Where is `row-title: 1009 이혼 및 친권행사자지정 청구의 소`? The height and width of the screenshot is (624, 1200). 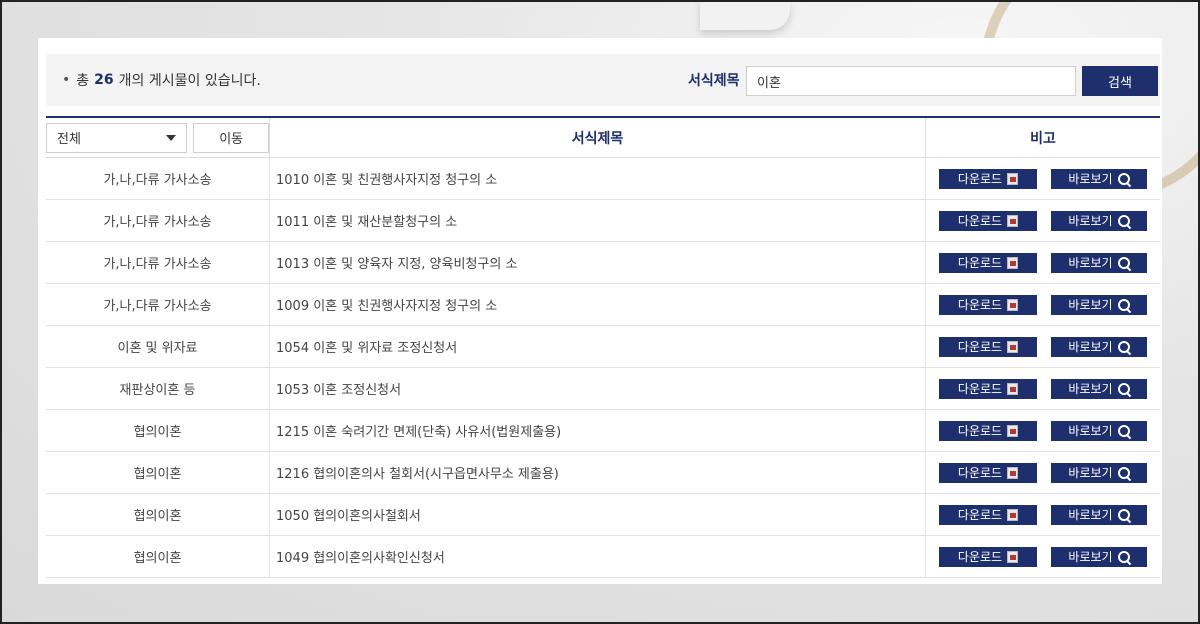 row-title: 1009 이혼 및 친권행사자지정 청구의 소 is located at coordinates (598, 304).